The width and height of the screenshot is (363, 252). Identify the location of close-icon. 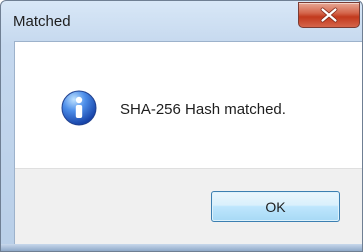
(329, 15).